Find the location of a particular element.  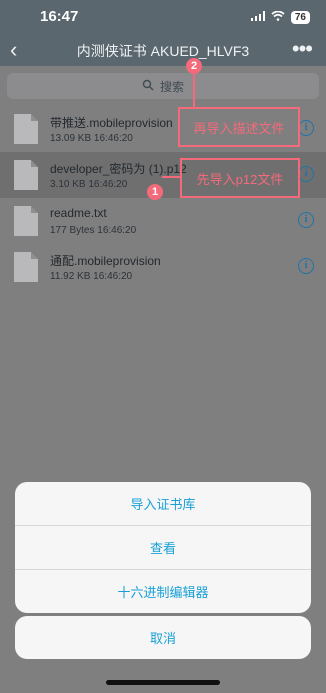

cancel-sheet: 取消 is located at coordinates (163, 637).